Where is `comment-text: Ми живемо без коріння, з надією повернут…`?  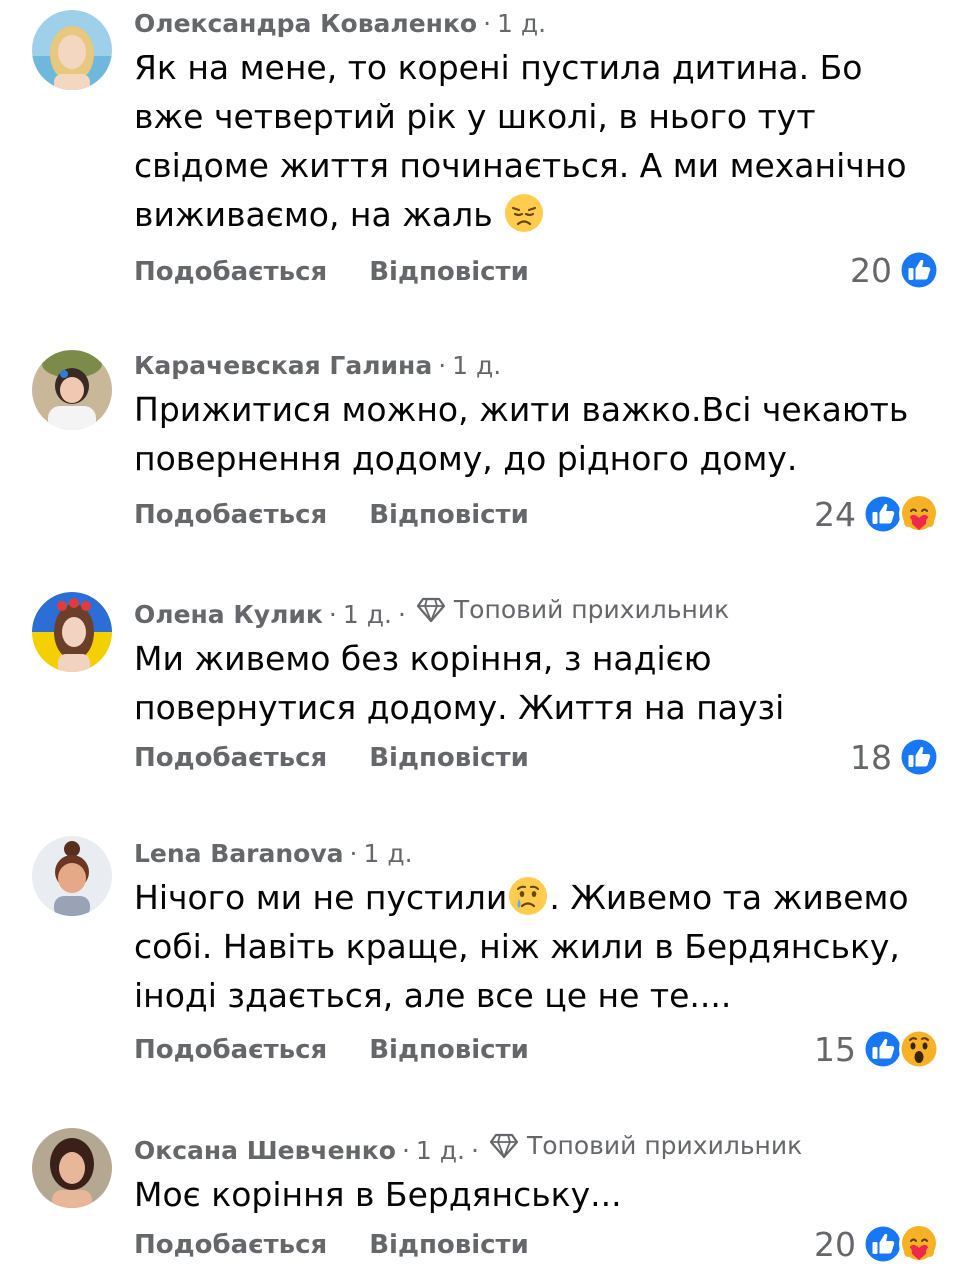 comment-text: Ми живемо без коріння, з надією повернут… is located at coordinates (459, 683).